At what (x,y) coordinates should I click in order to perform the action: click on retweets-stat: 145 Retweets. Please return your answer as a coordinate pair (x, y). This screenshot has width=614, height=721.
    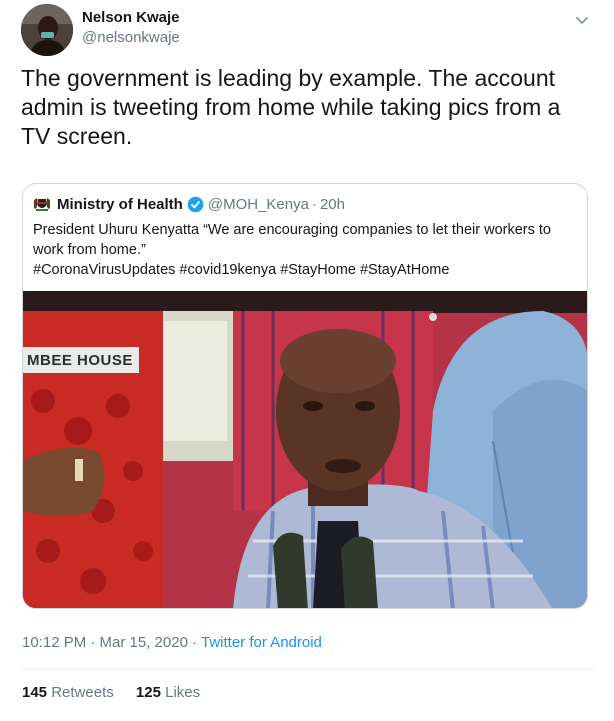
    Looking at the image, I should click on (68, 692).